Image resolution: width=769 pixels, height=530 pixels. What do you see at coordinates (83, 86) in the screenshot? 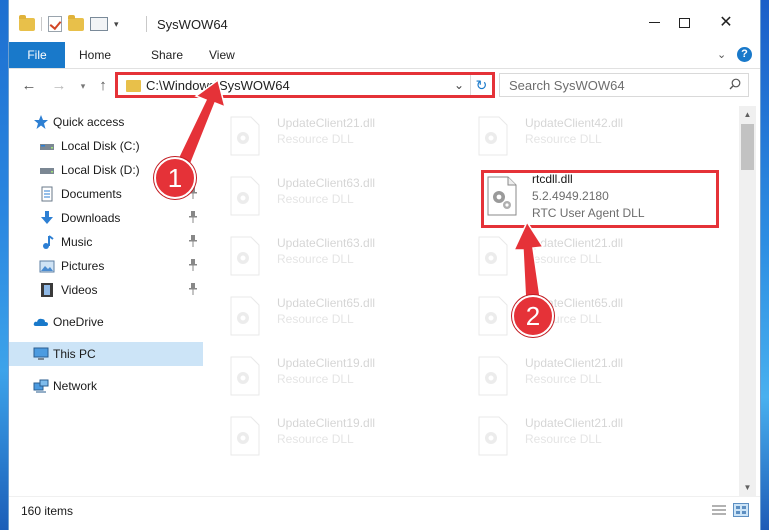
I see `recent-locations-button: ▾` at bounding box center [83, 86].